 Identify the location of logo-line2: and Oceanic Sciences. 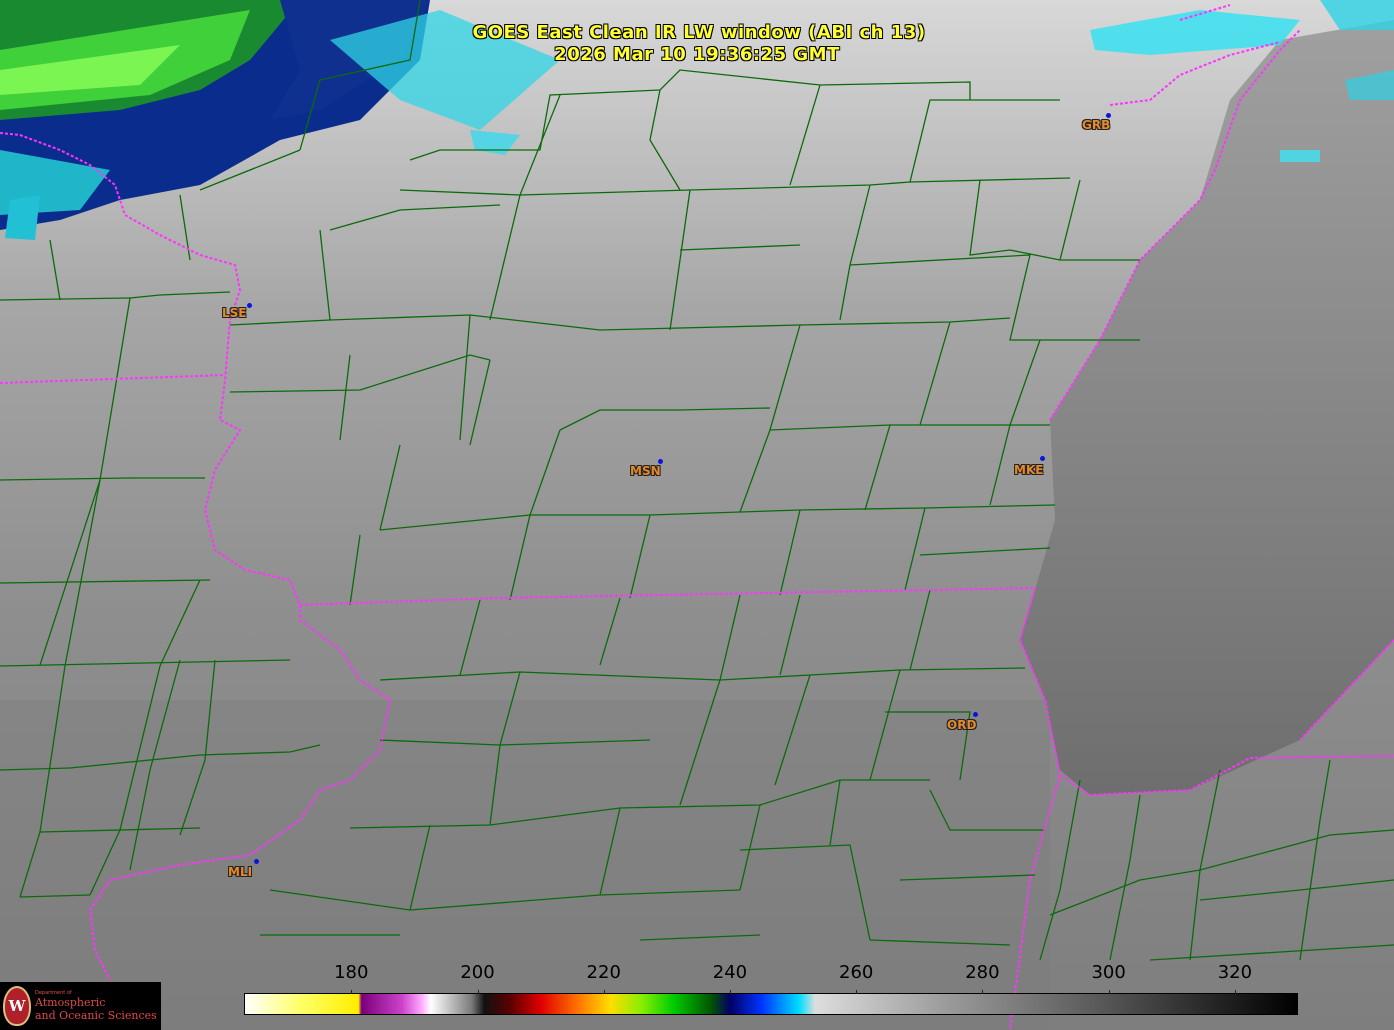
(96, 1015).